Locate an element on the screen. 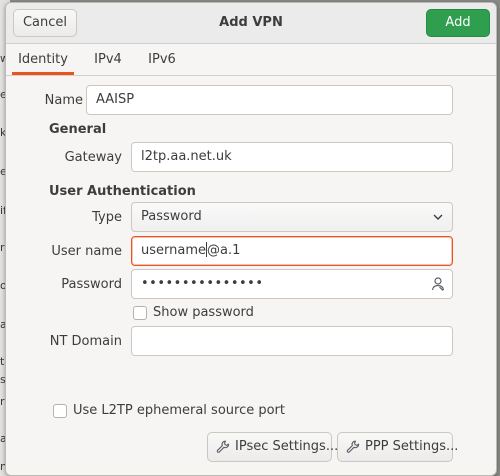  gateway-label: Gateway is located at coordinates (93, 157).